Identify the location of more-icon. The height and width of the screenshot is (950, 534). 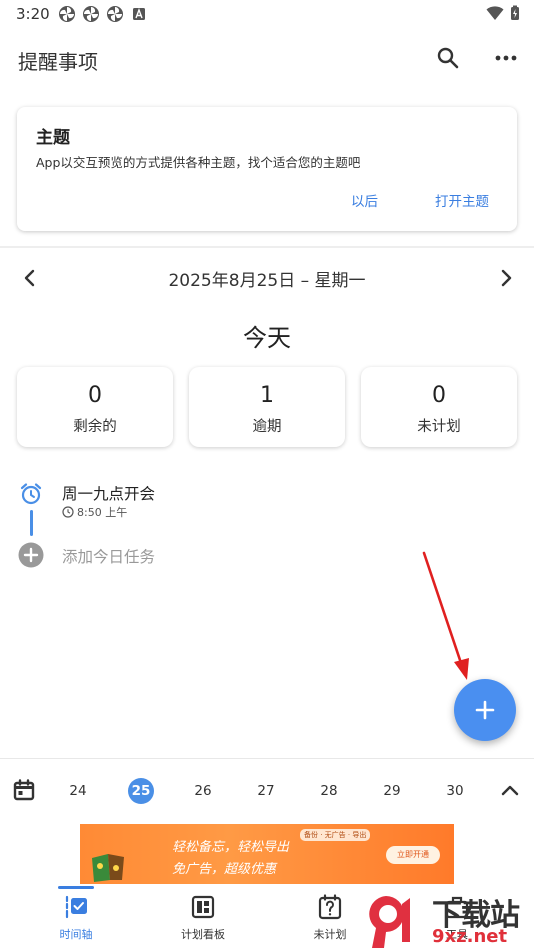
(506, 58).